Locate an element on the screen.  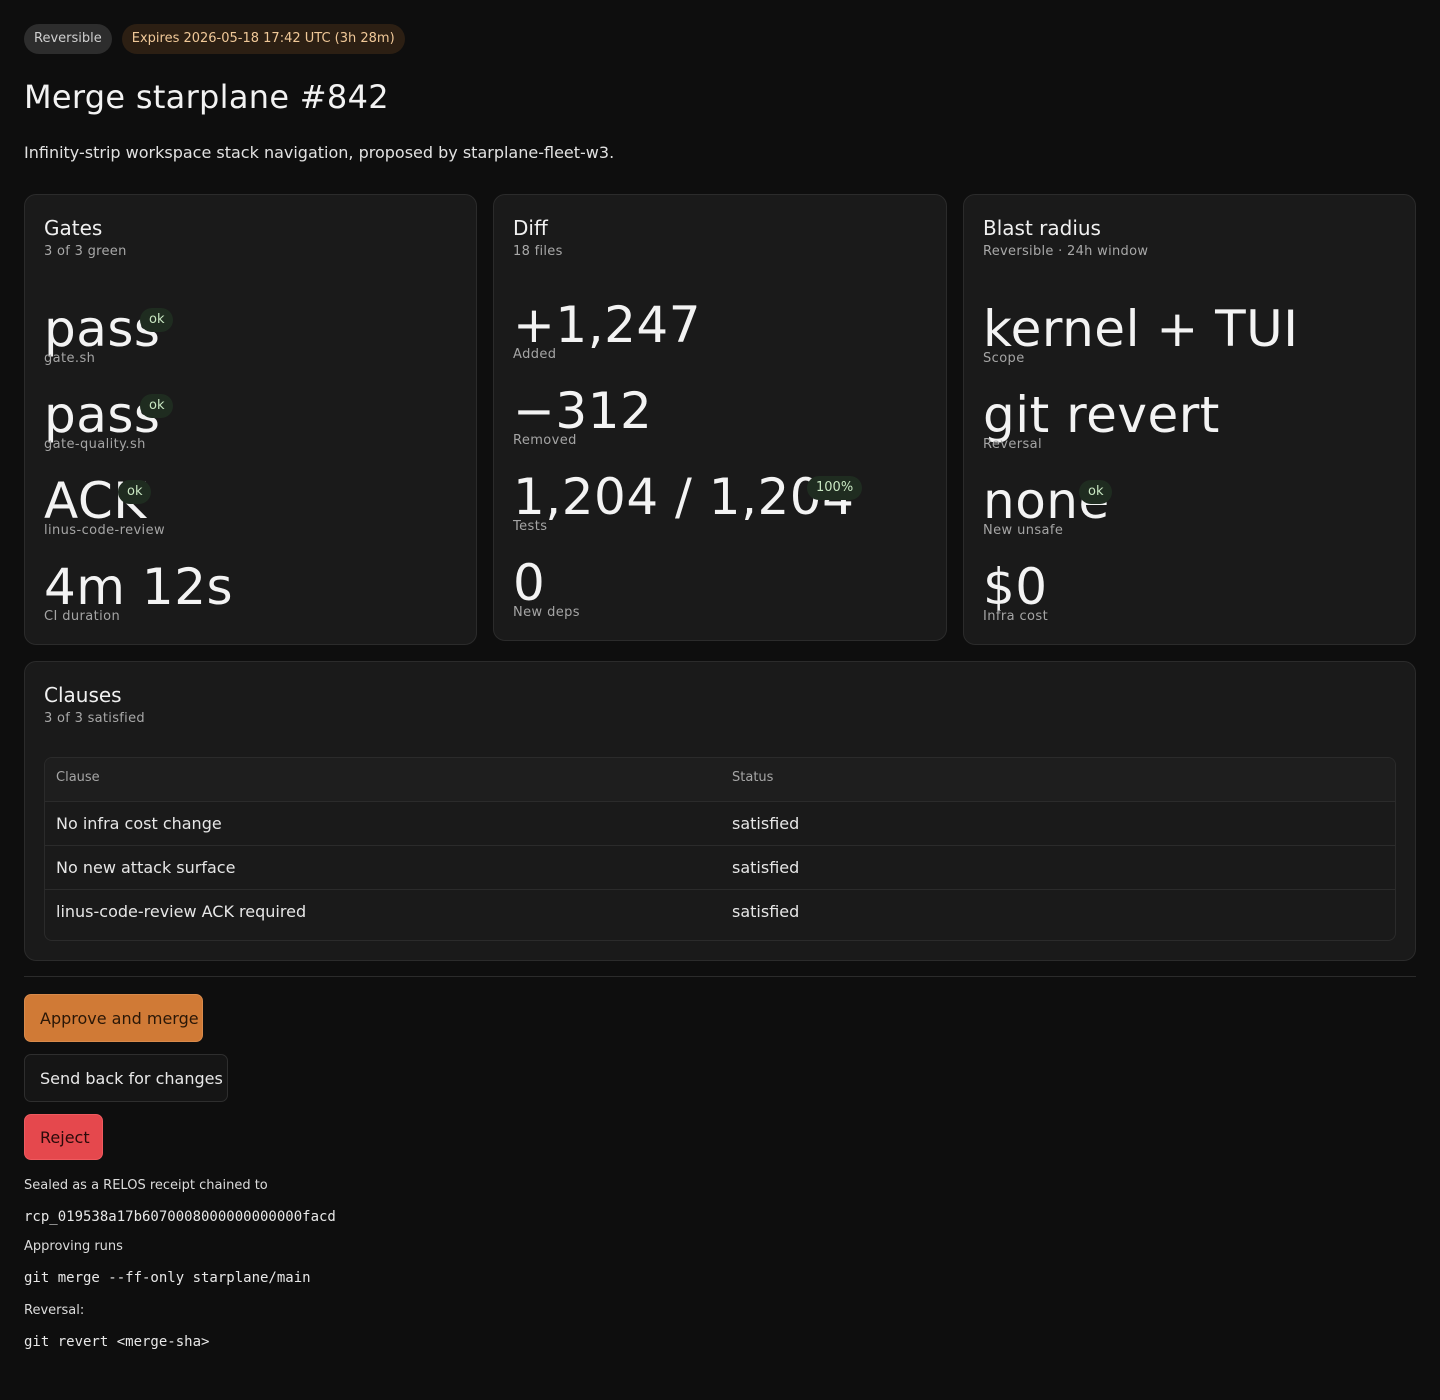
card-subtitle: 18 files is located at coordinates (538, 251).